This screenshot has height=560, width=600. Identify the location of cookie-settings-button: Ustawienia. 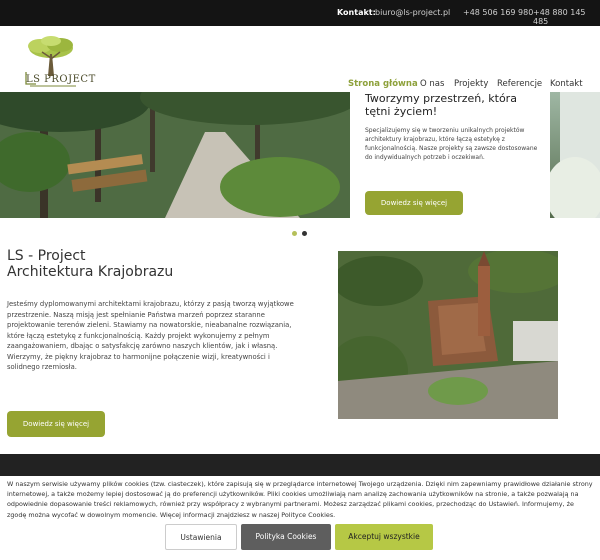
(201, 537).